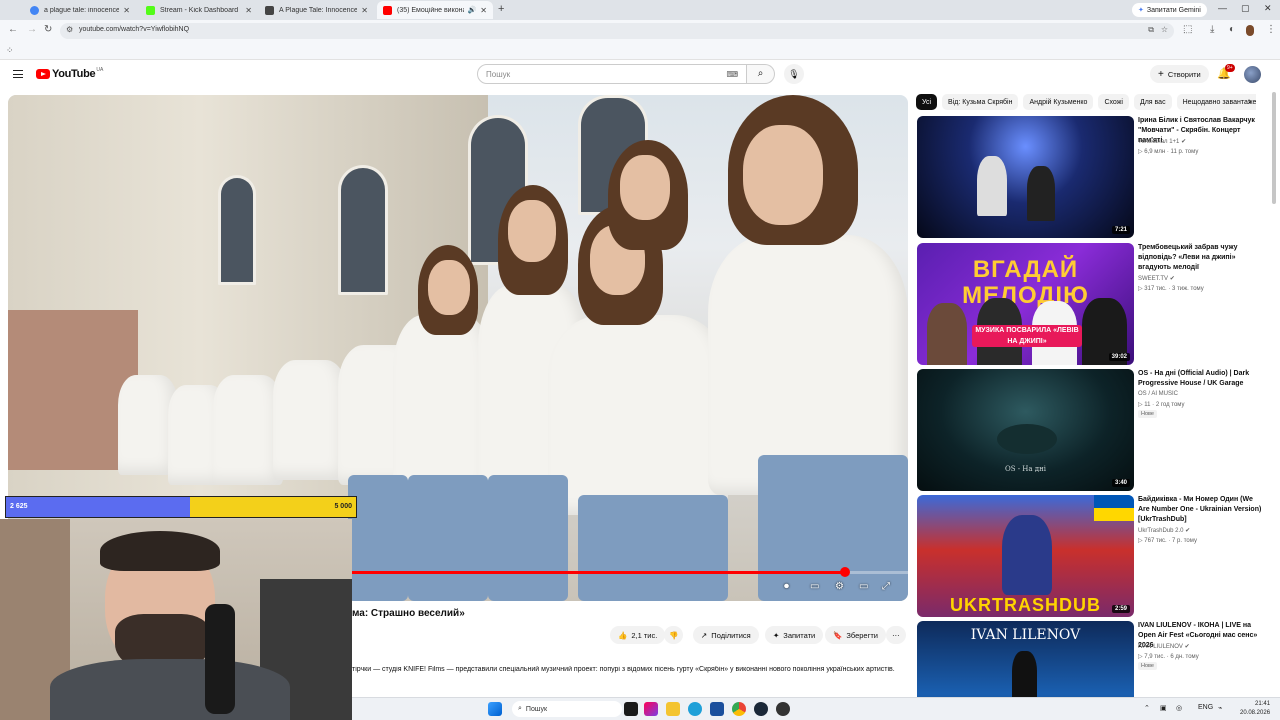 This screenshot has height=720, width=1280. I want to click on recommendation-channel: OS / AI MUSIC, so click(1158, 394).